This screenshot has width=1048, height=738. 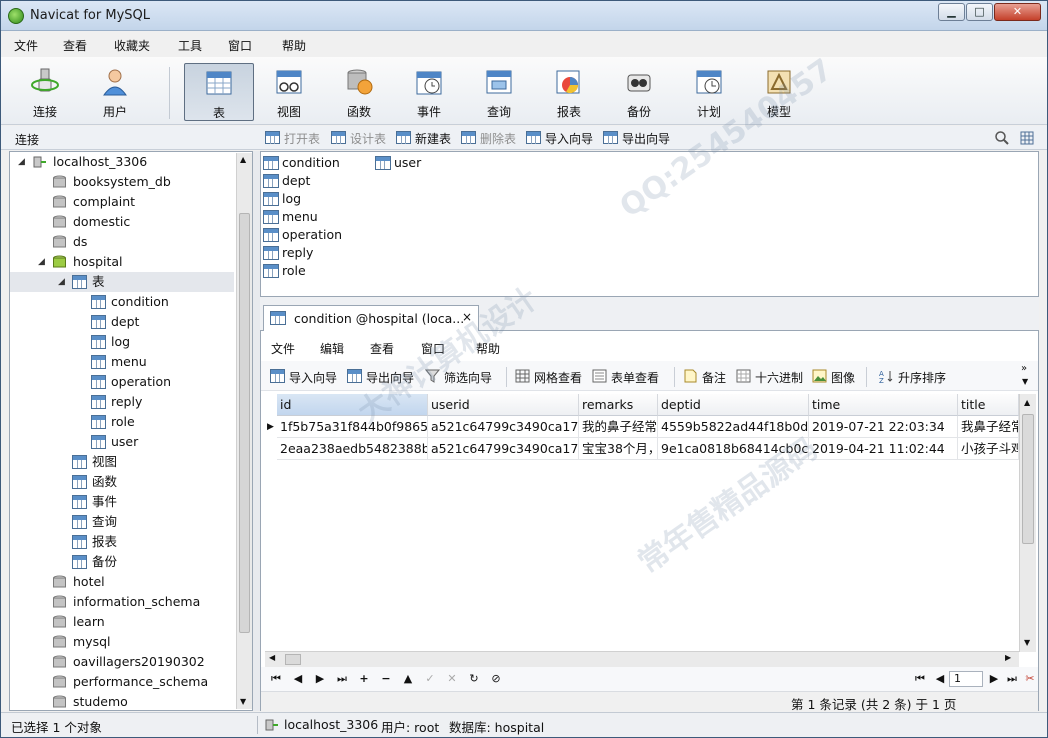 What do you see at coordinates (883, 449) in the screenshot?
I see `cell-time: 2019-04-21 11:02:44` at bounding box center [883, 449].